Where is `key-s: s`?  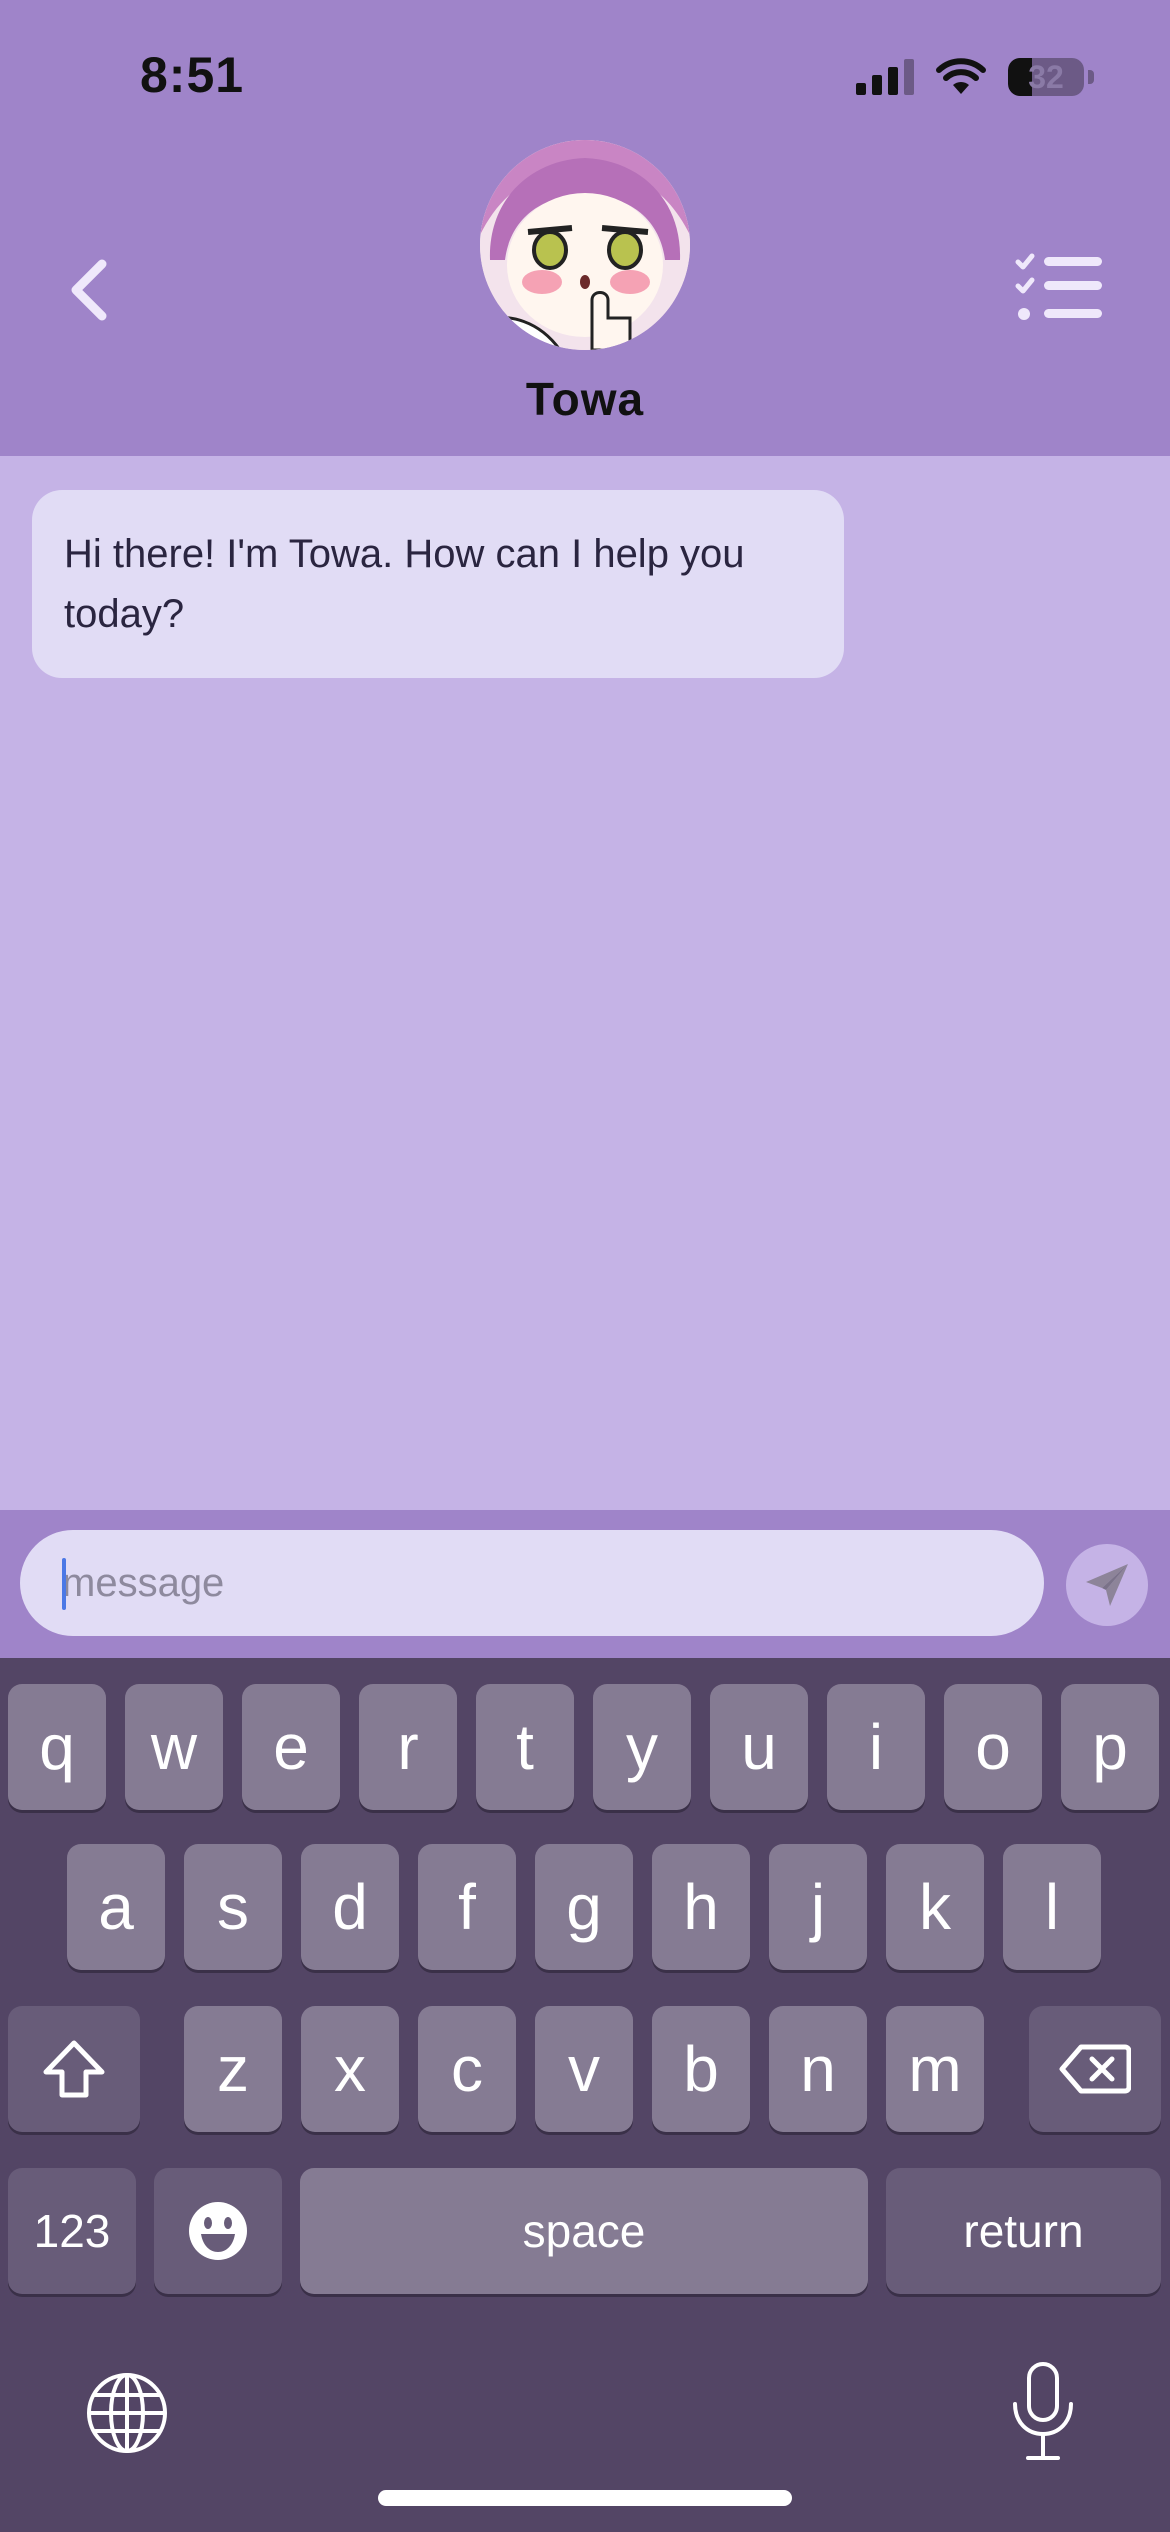 key-s: s is located at coordinates (233, 1907).